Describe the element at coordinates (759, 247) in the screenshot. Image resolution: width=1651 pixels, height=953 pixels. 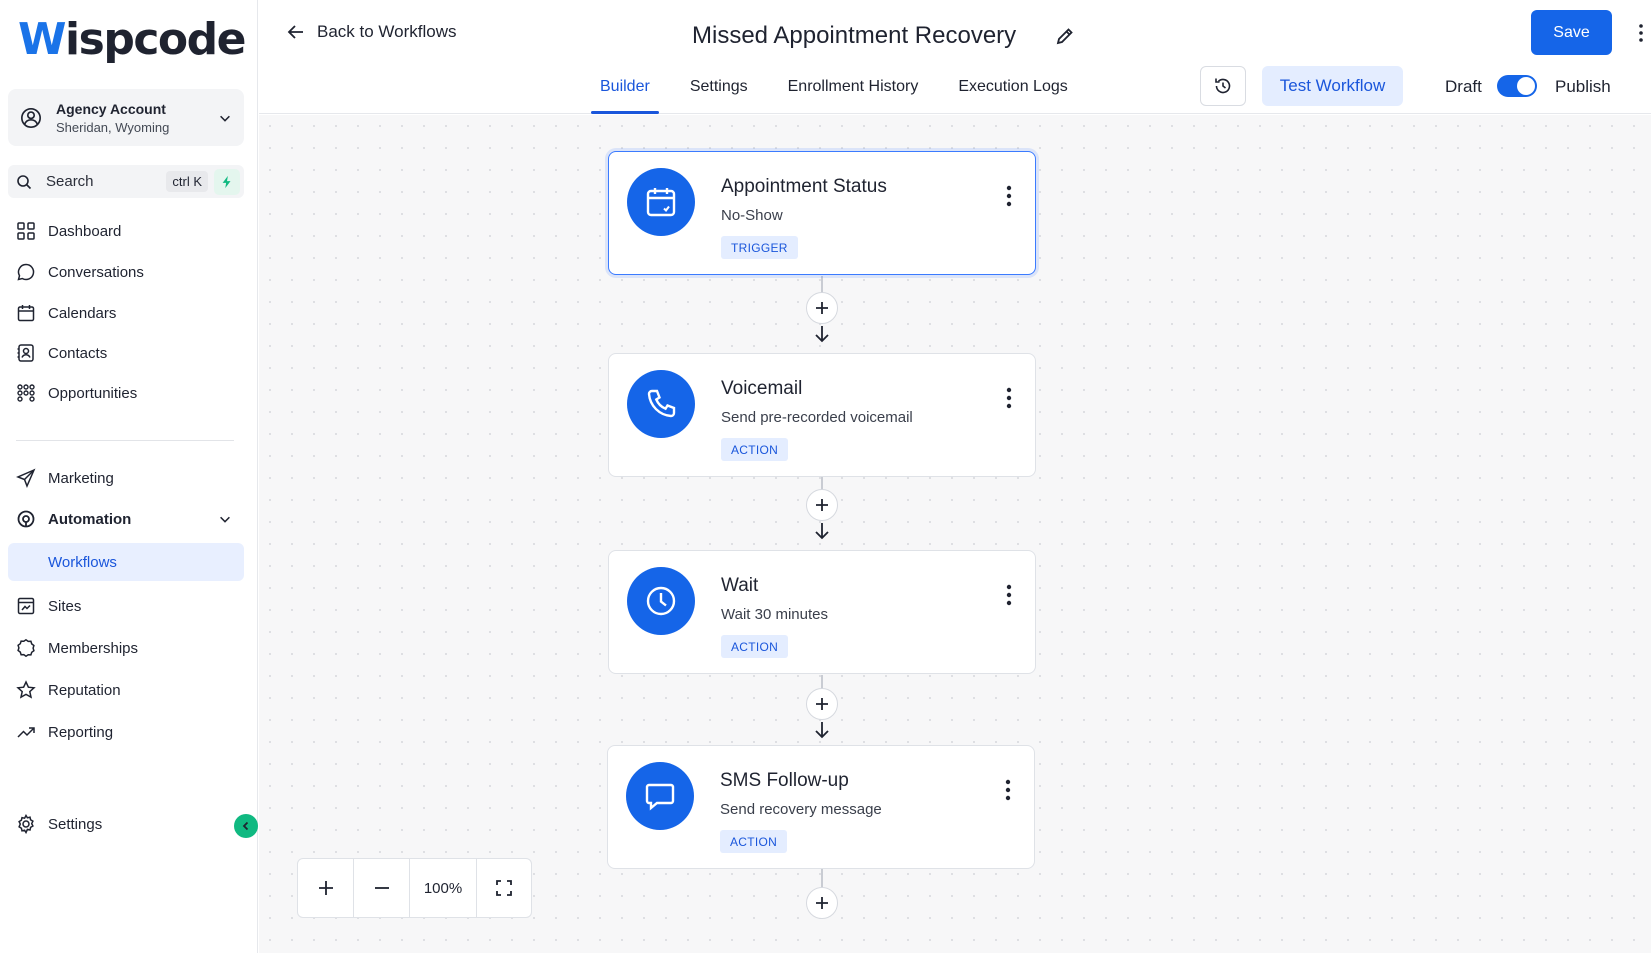
I see `node-type-badge: TRIGGER` at that location.